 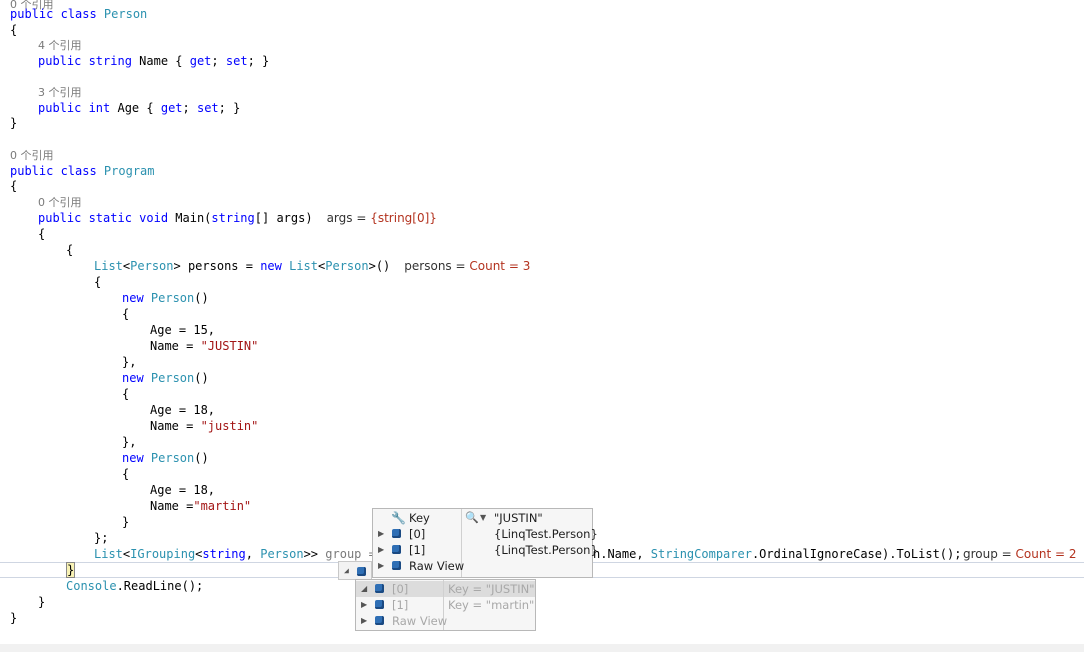 I want to click on code-line: };, so click(x=101, y=538).